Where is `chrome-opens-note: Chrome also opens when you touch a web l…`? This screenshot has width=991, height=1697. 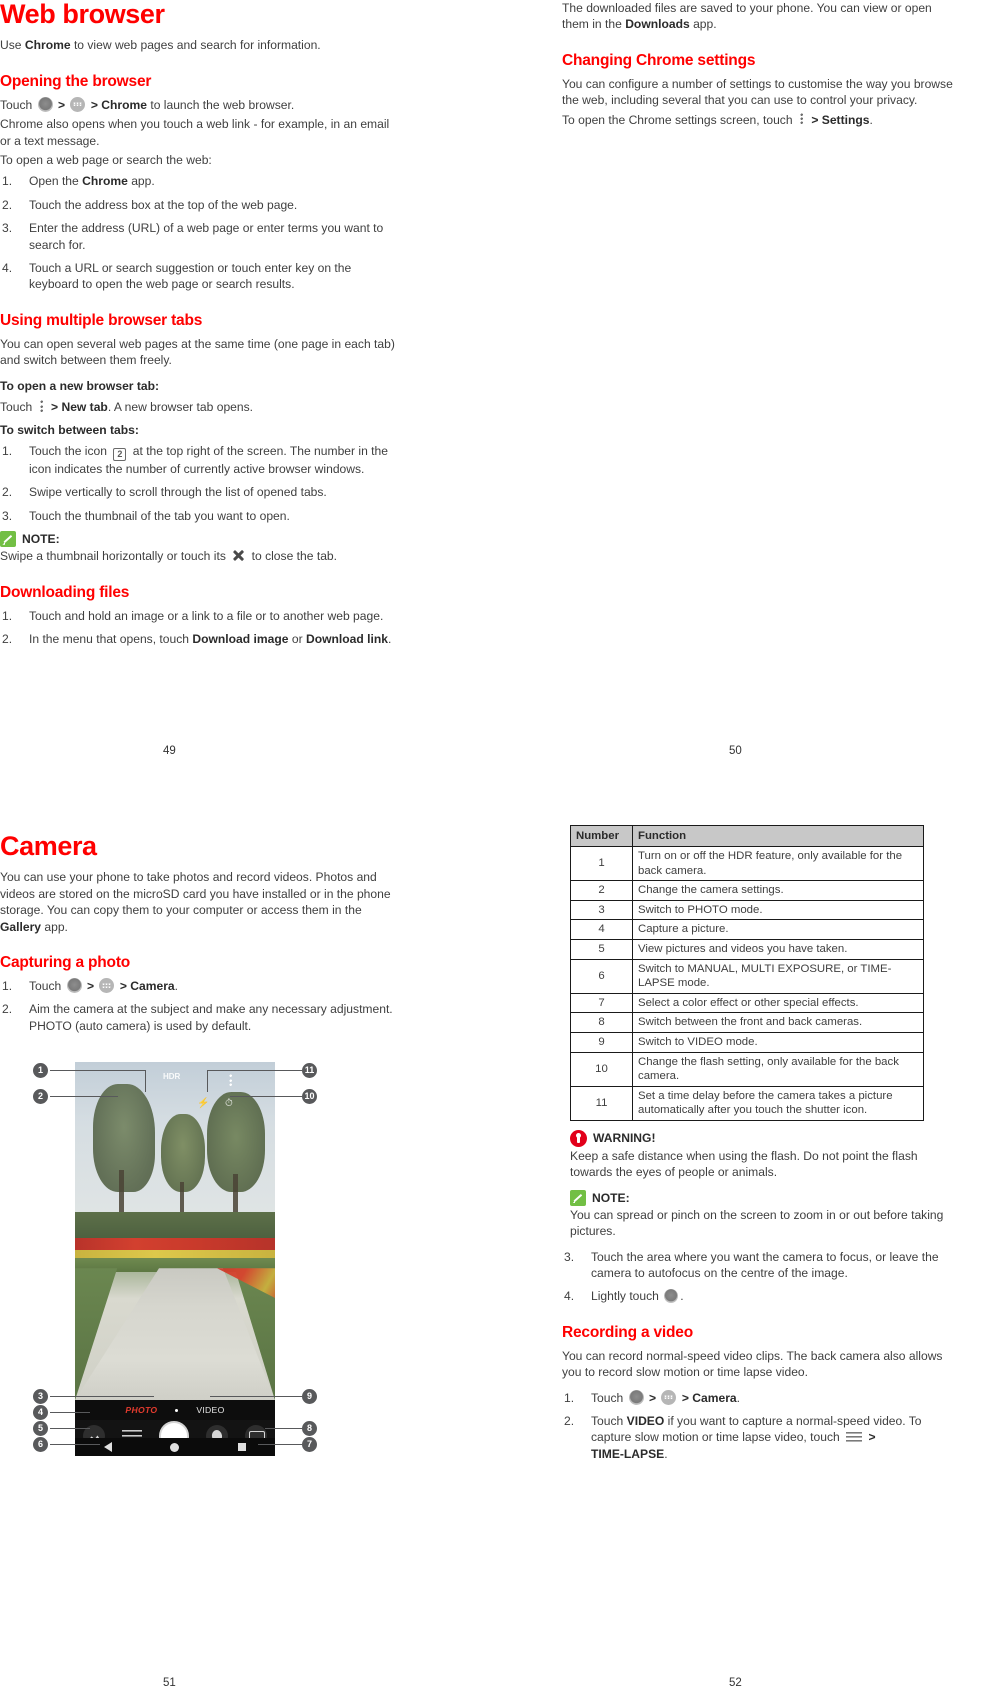 chrome-opens-note: Chrome also opens when you touch a web l… is located at coordinates (195, 132).